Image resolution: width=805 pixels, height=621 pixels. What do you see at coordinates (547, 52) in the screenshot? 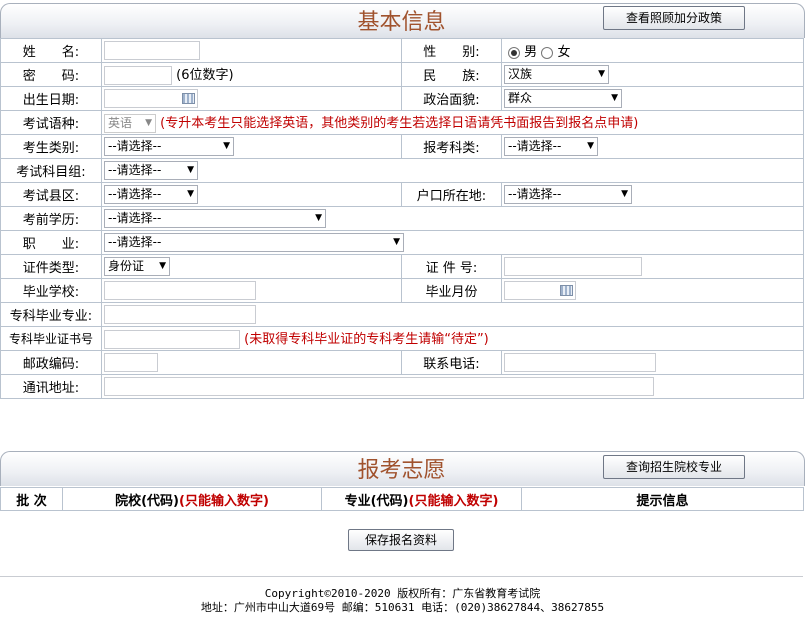
I see `gender-female-radio` at bounding box center [547, 52].